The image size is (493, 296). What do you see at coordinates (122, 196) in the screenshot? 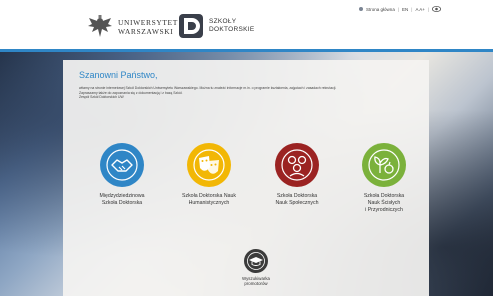
I see `school-label-line: Międzydziedzinowa` at bounding box center [122, 196].